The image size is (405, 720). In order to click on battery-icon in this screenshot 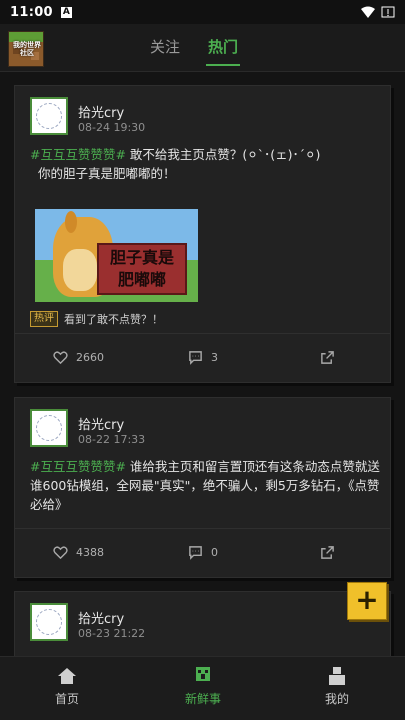, I will do `click(388, 12)`.